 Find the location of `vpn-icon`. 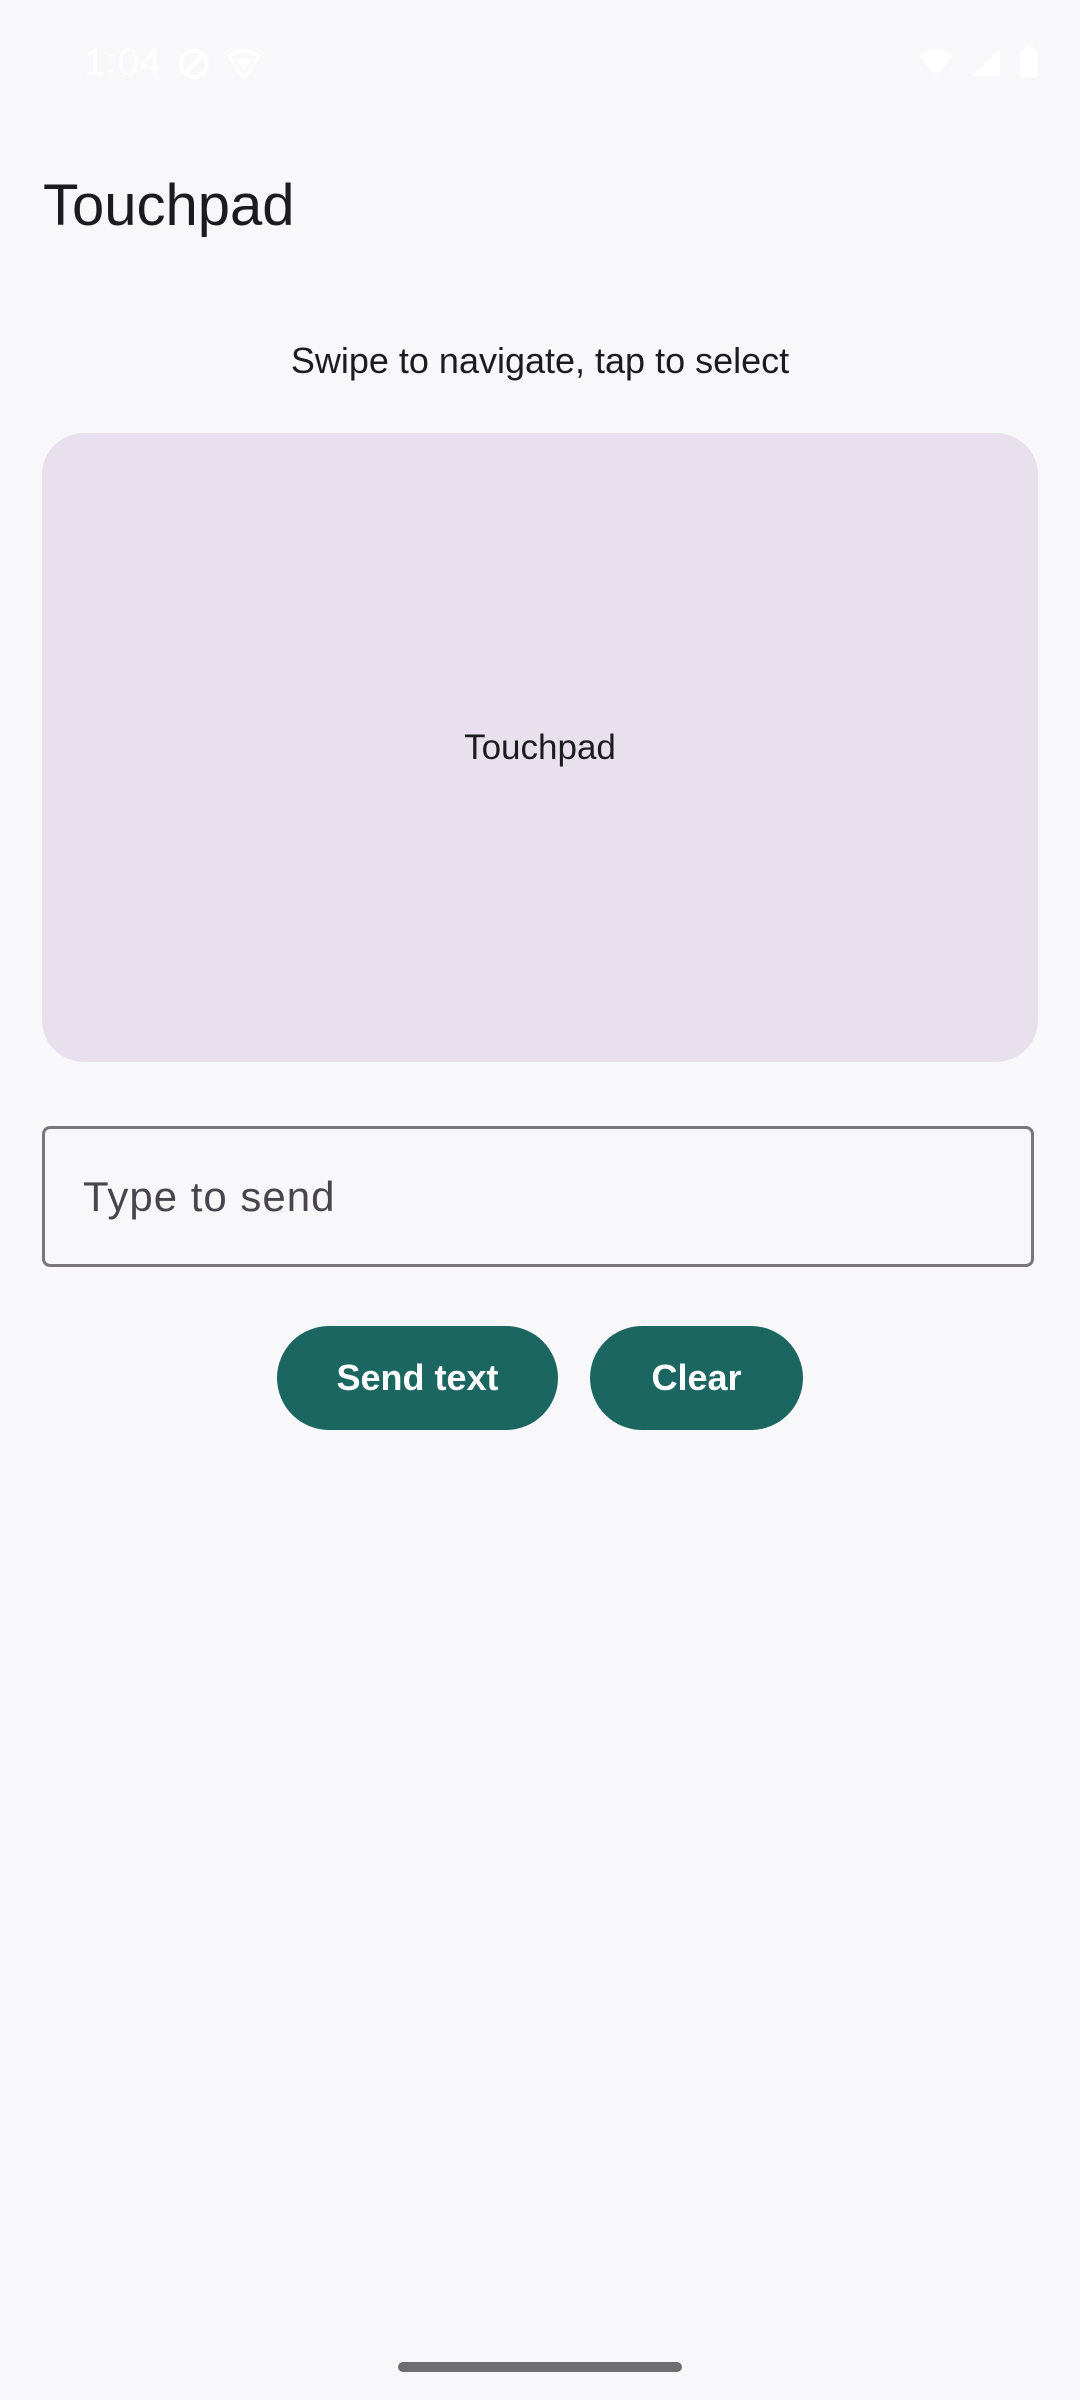

vpn-icon is located at coordinates (244, 64).